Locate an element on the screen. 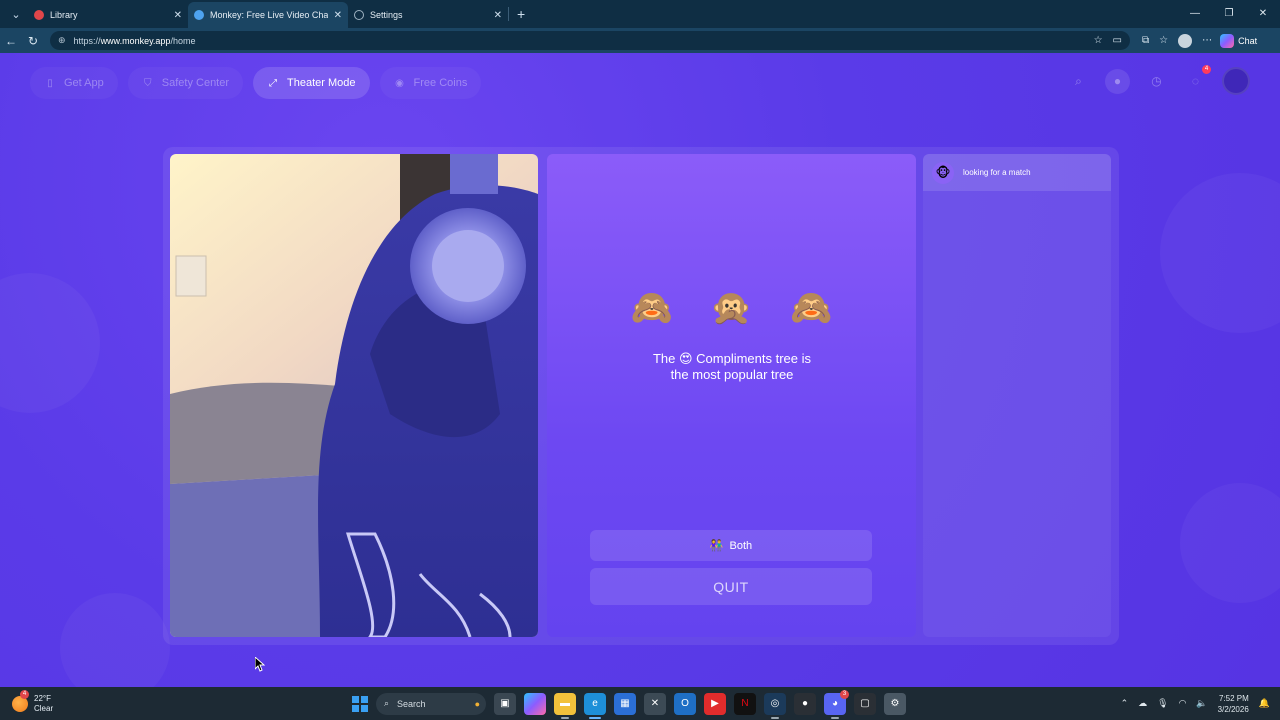 This screenshot has height=720, width=1280. cloud-icon: ☁ is located at coordinates (1142, 703).